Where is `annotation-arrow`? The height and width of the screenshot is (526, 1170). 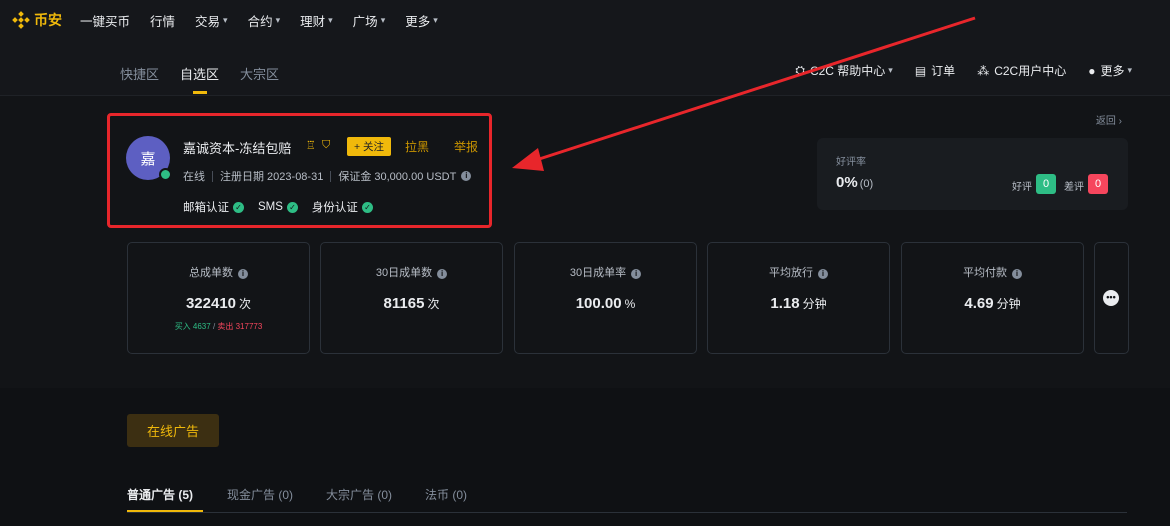
annotation-arrow is located at coordinates (744, 93).